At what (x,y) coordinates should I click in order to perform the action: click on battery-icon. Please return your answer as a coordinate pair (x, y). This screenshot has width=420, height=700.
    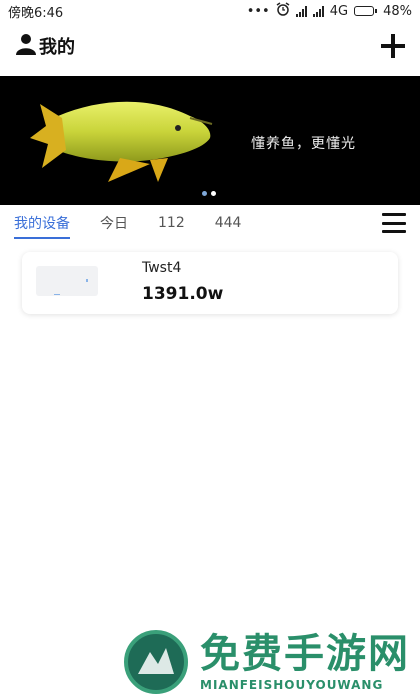
    Looking at the image, I should click on (366, 11).